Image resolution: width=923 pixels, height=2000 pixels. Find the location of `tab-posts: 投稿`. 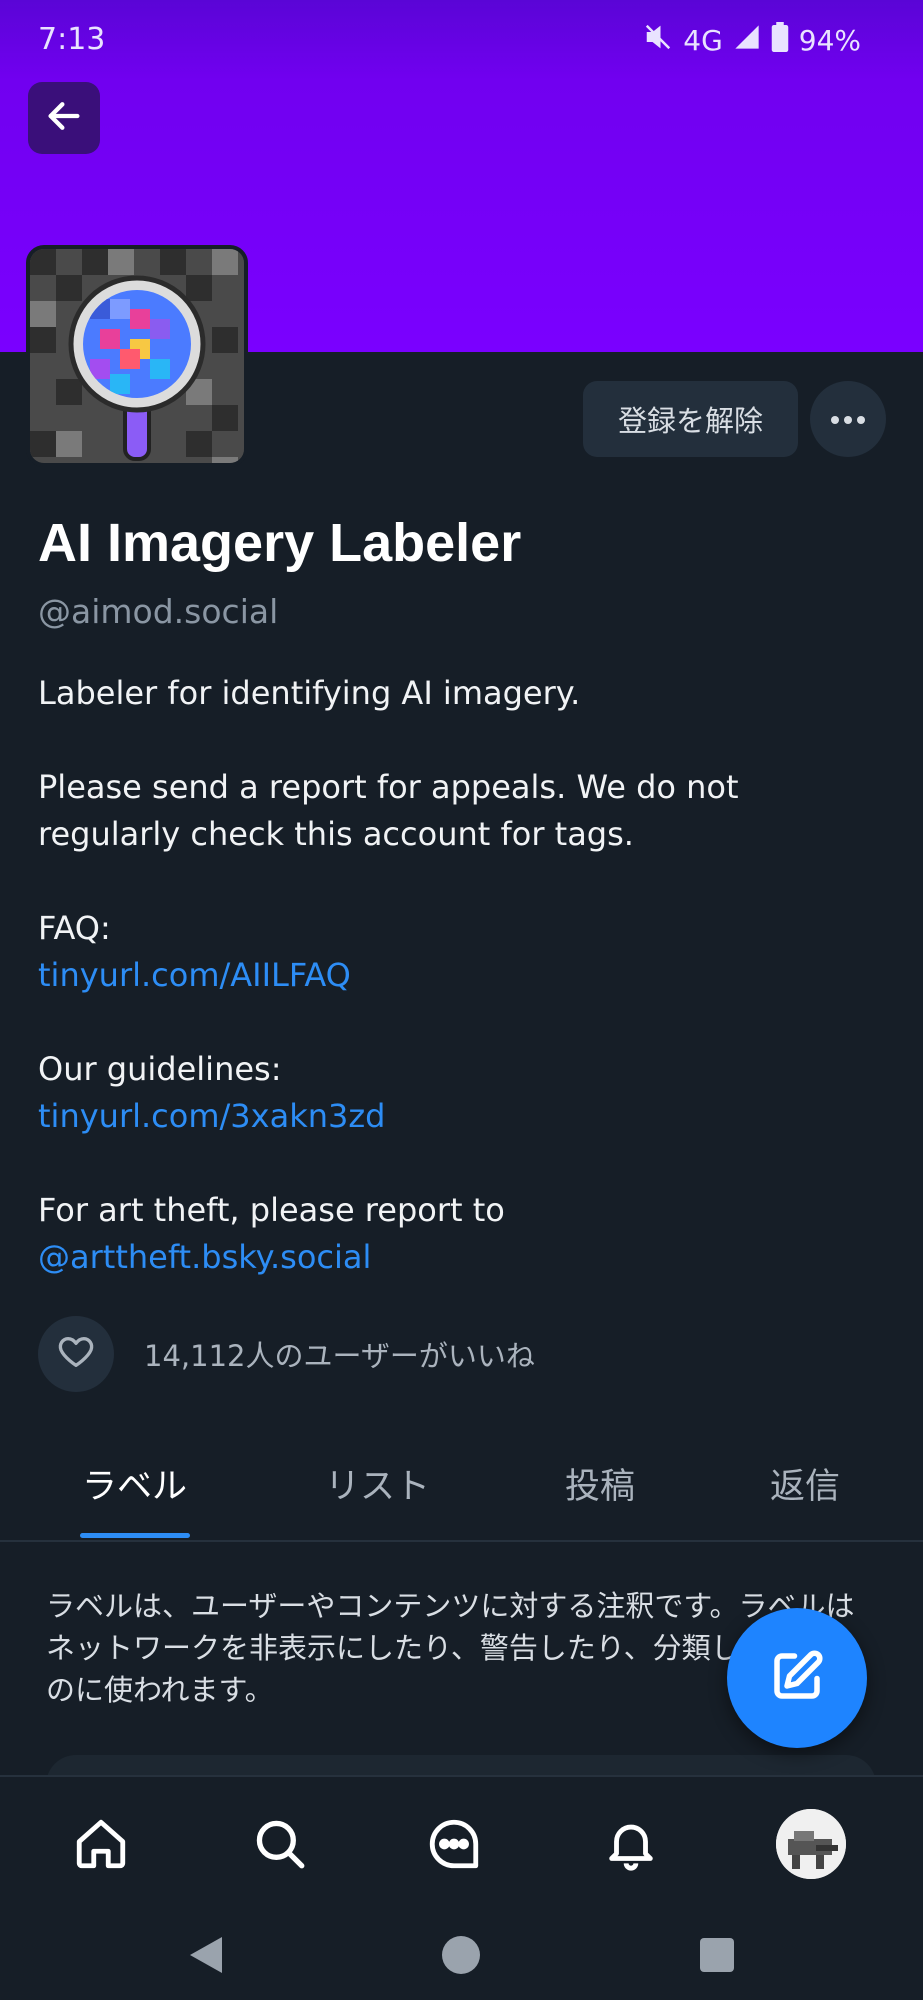

tab-posts: 投稿 is located at coordinates (600, 1483).